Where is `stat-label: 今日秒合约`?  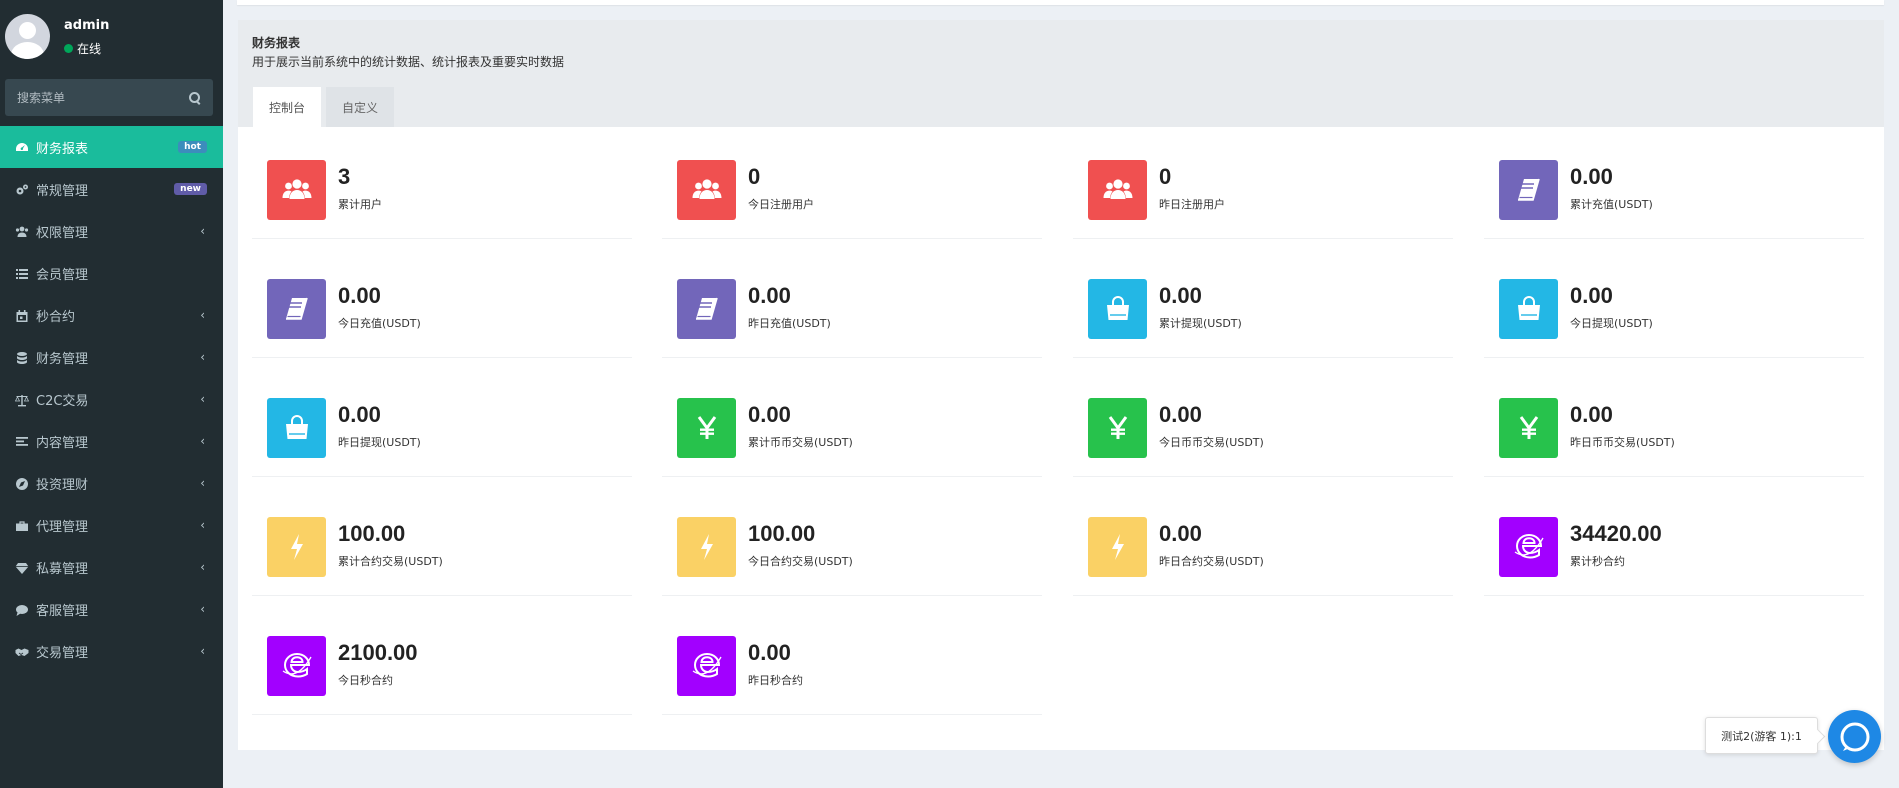
stat-label: 今日秒合约 is located at coordinates (365, 680).